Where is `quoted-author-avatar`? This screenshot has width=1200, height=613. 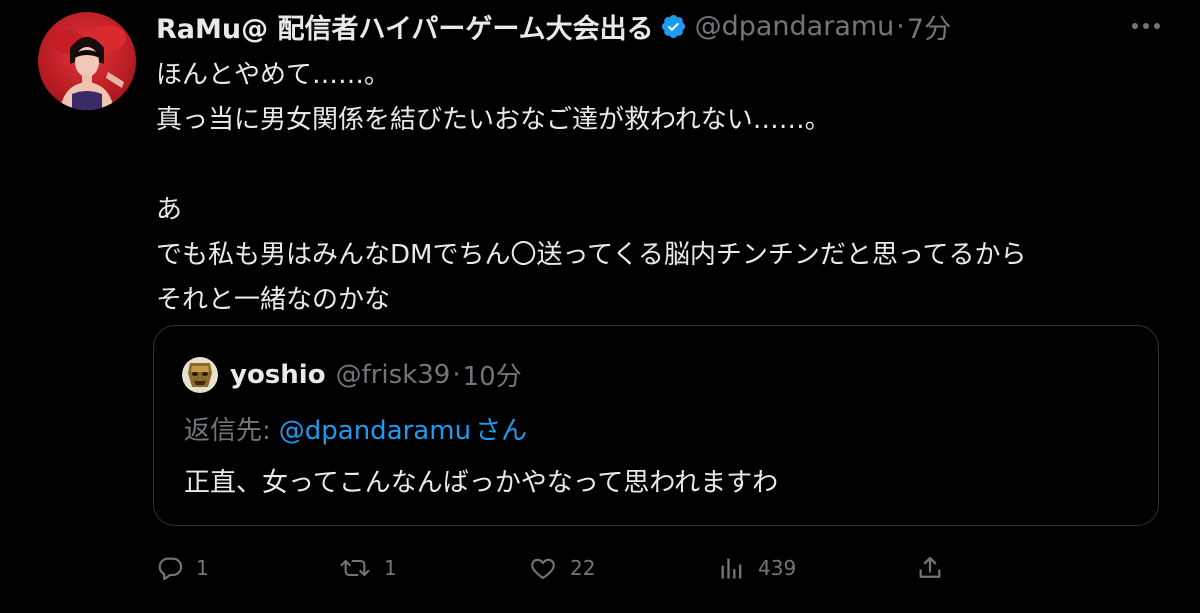 quoted-author-avatar is located at coordinates (200, 374).